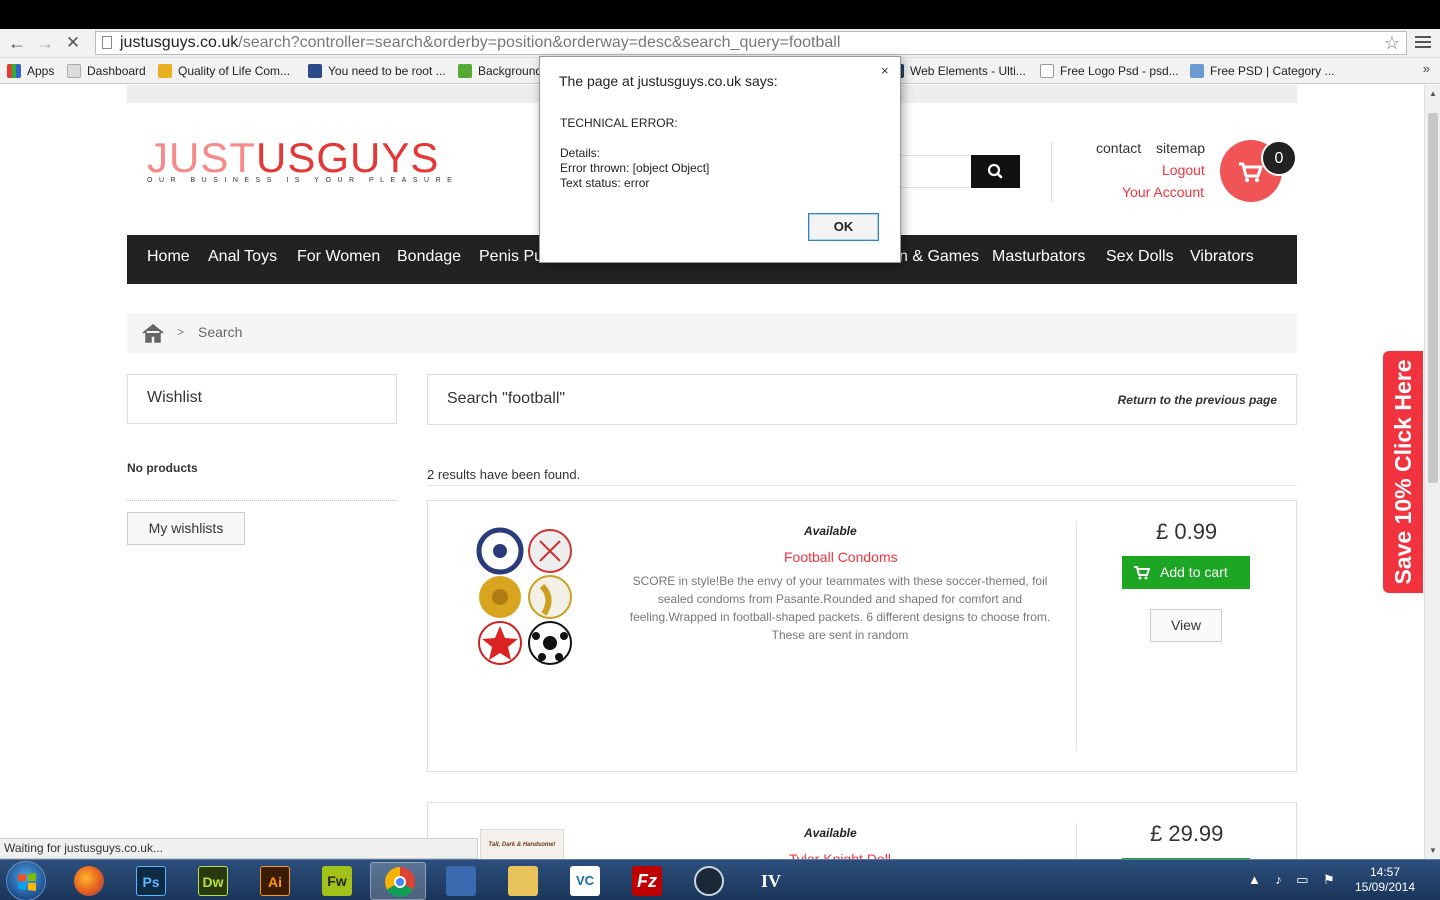 The image size is (1440, 900). What do you see at coordinates (511, 259) in the screenshot?
I see `nav-penis-pumps: Penis Pu` at bounding box center [511, 259].